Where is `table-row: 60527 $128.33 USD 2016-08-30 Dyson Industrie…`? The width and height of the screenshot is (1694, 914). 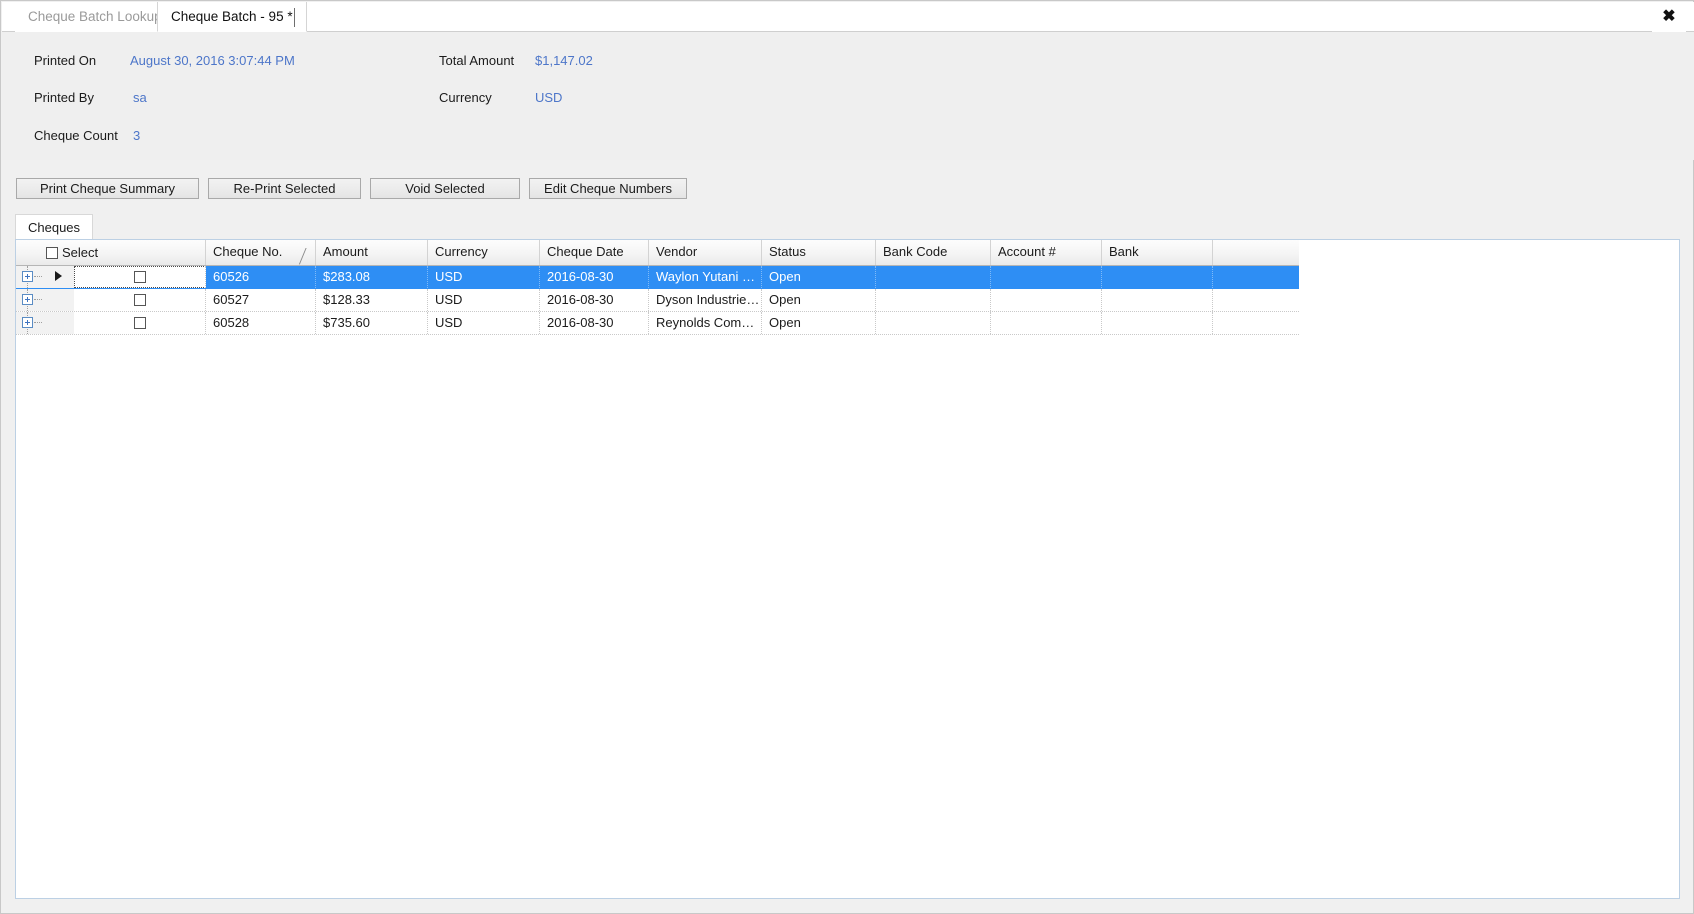
table-row: 60527 $128.33 USD 2016-08-30 Dyson Industrie… is located at coordinates (657, 300).